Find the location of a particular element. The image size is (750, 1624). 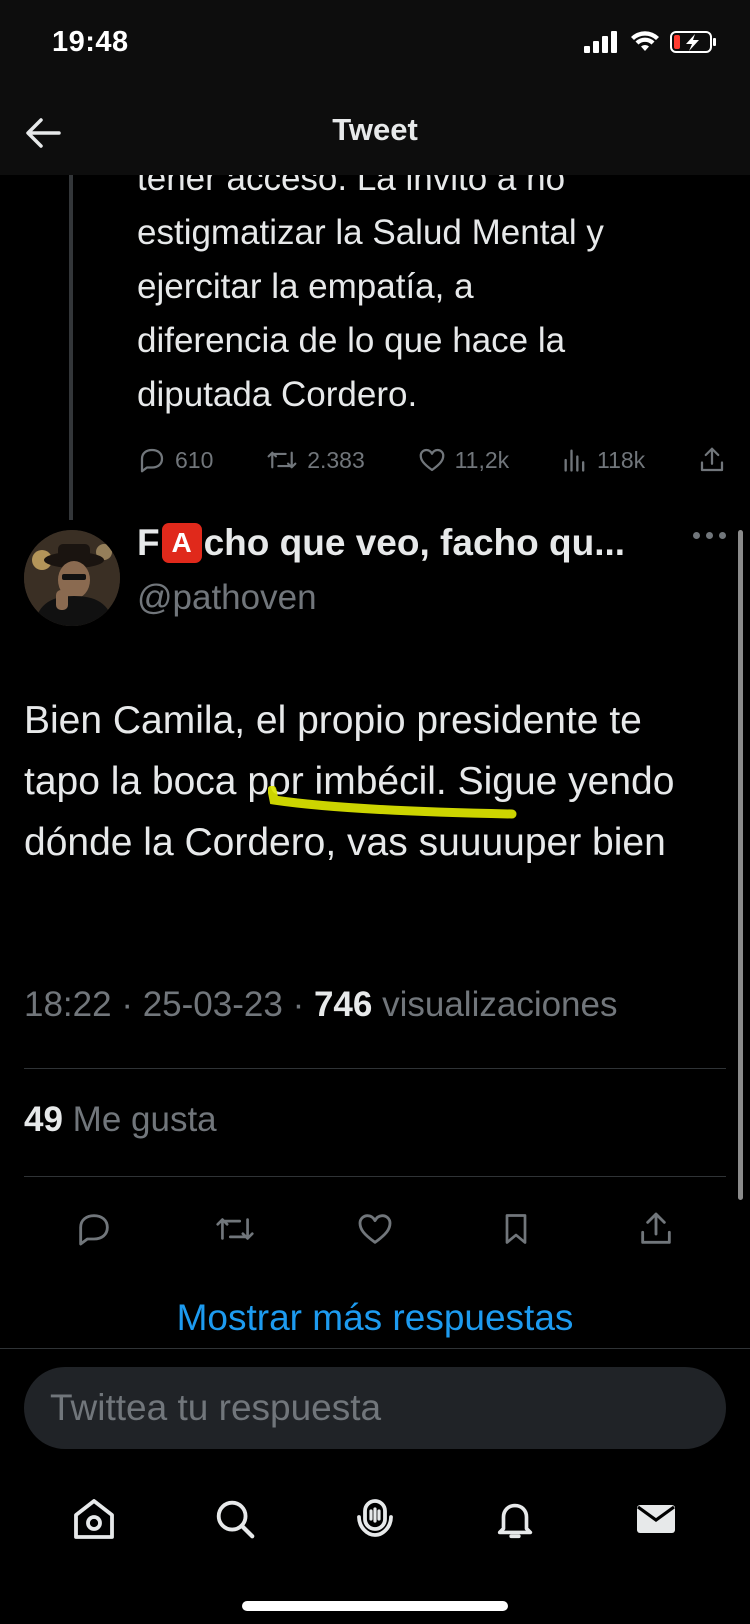

show-more-replies-link: Mostrar más respuestas is located at coordinates (375, 1318).